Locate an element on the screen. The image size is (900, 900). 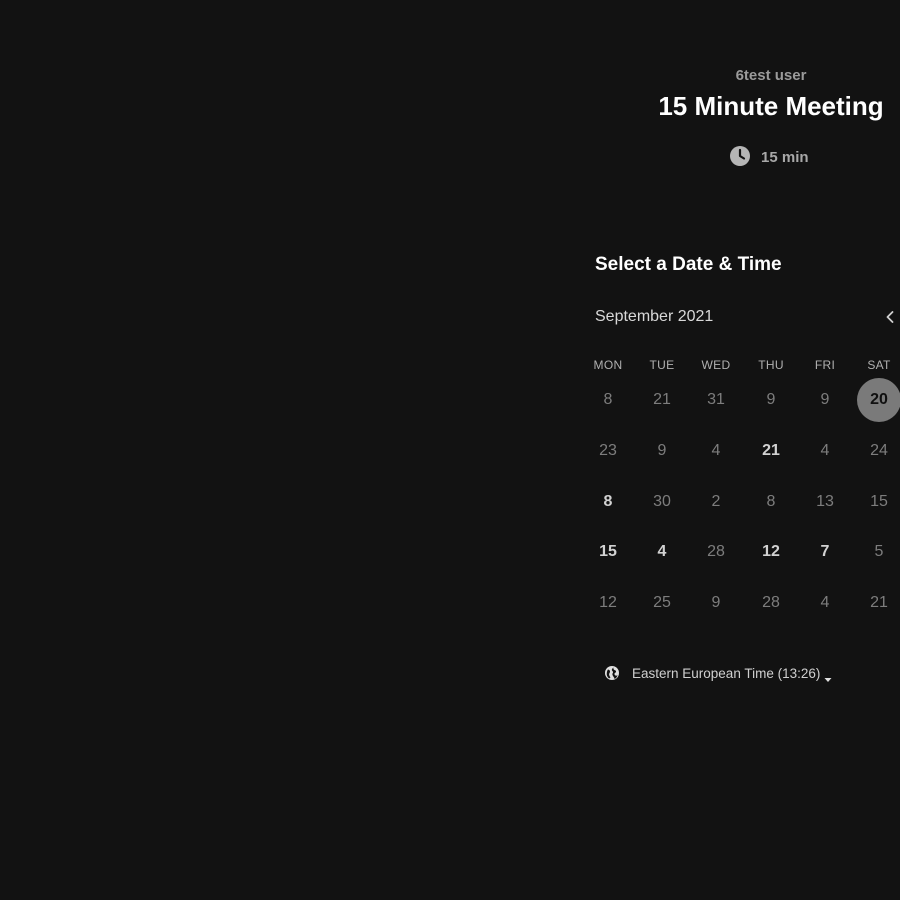
calendar-day: 30 is located at coordinates (662, 501).